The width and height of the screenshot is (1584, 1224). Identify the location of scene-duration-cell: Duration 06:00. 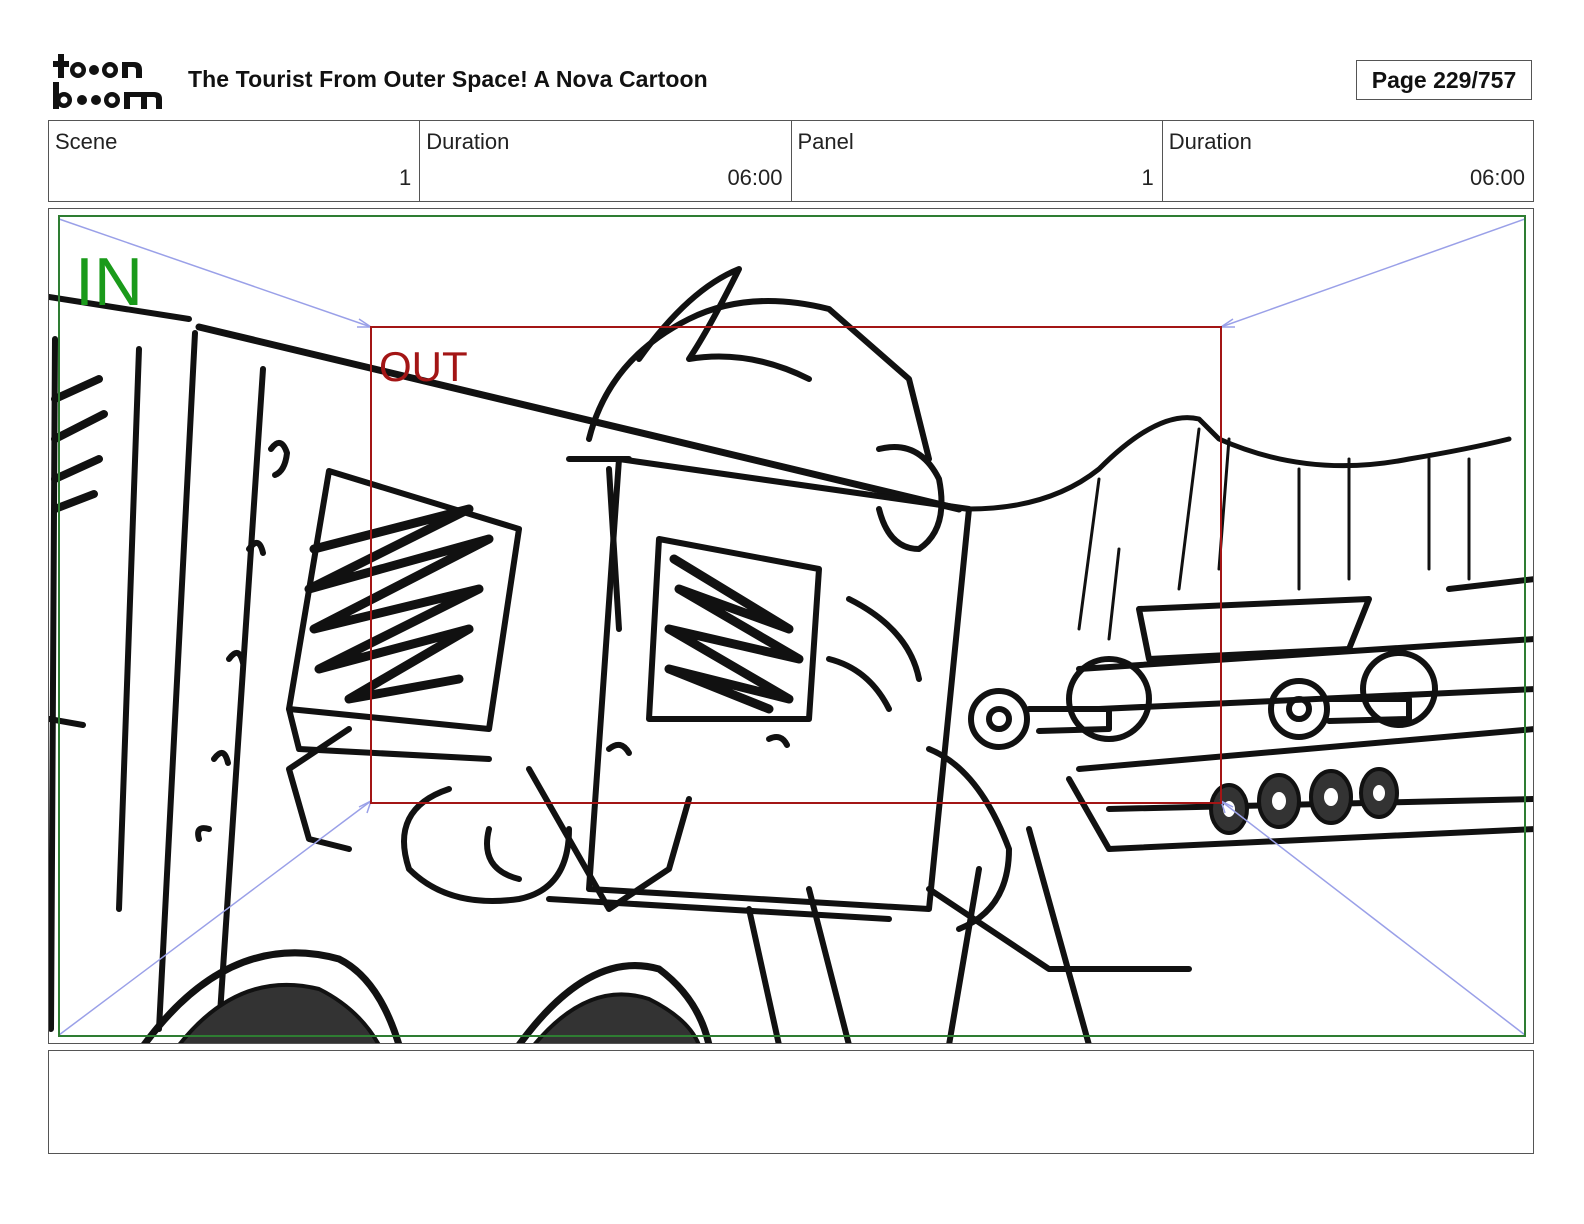
(606, 161).